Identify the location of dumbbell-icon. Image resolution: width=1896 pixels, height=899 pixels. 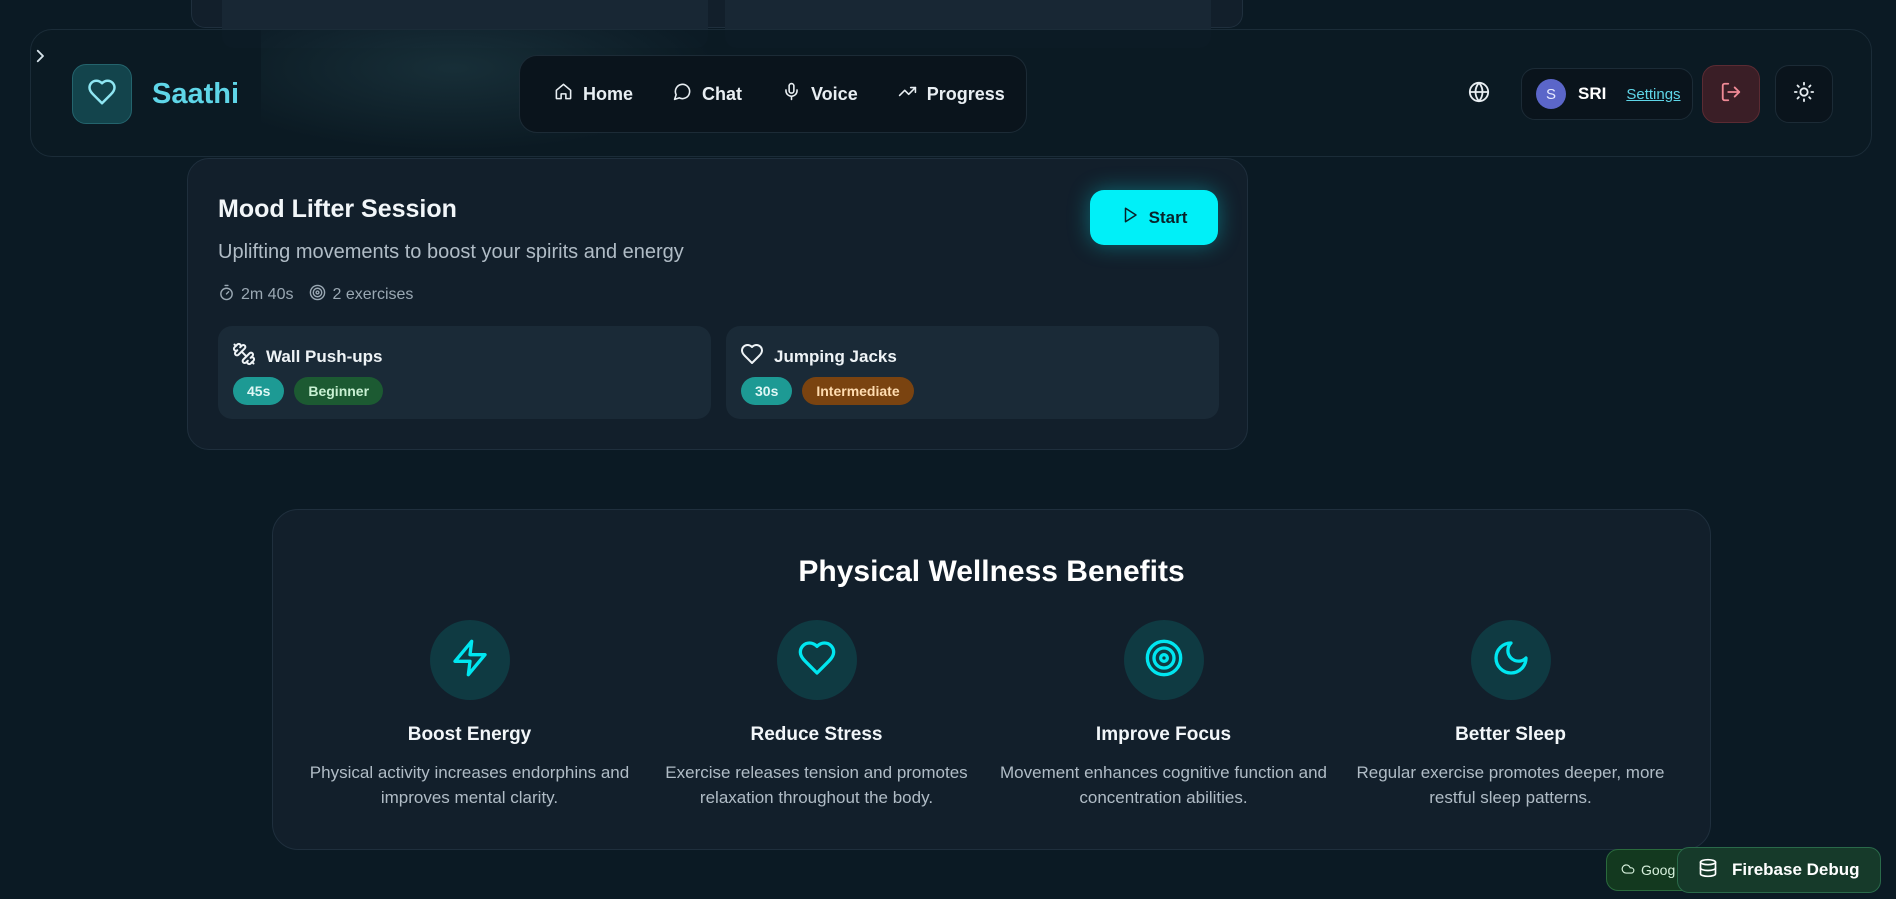
(244, 356).